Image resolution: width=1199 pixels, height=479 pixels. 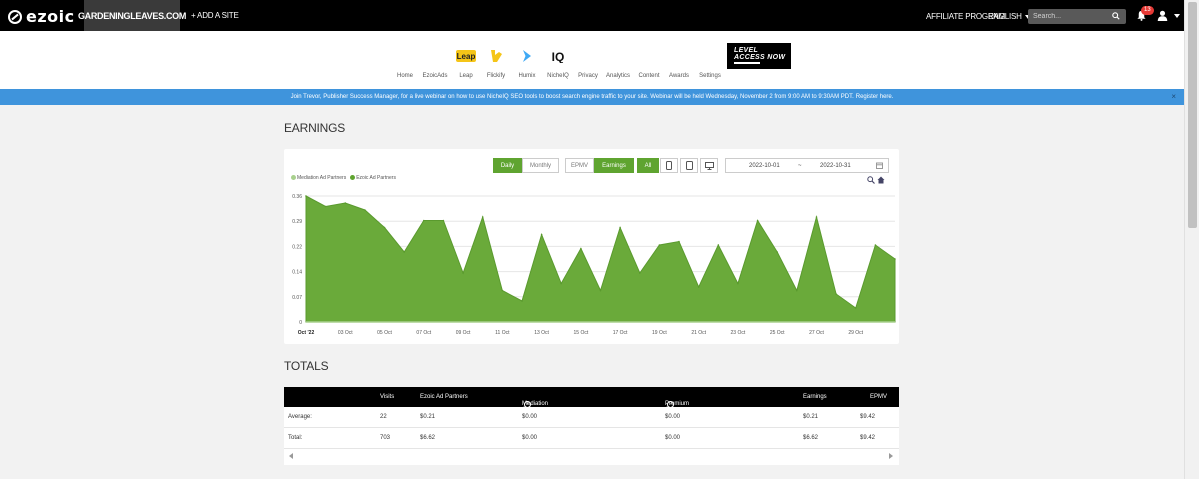 I want to click on header-visits: Visits, so click(x=387, y=397).